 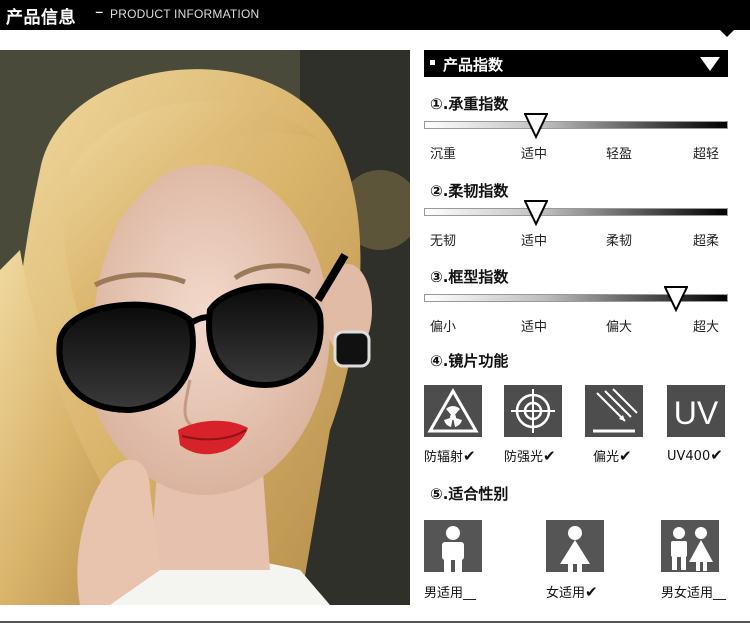 I want to click on feature-label: 防辐射✔, so click(x=450, y=455).